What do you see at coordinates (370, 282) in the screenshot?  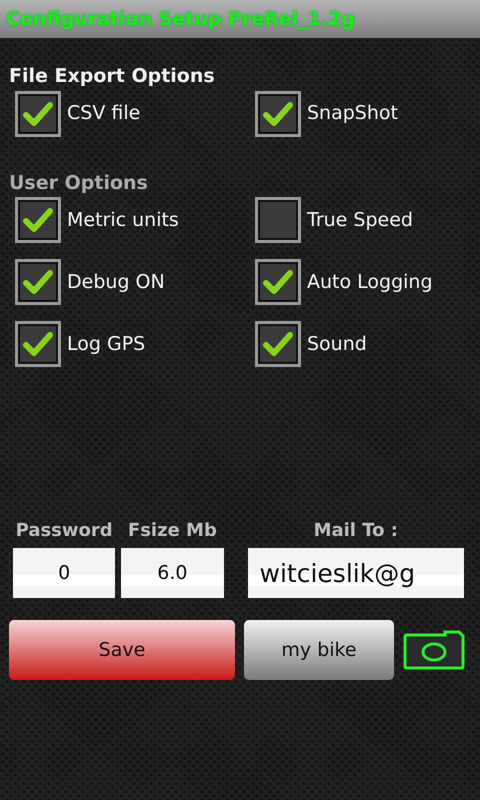 I see `option-label: Auto Logging` at bounding box center [370, 282].